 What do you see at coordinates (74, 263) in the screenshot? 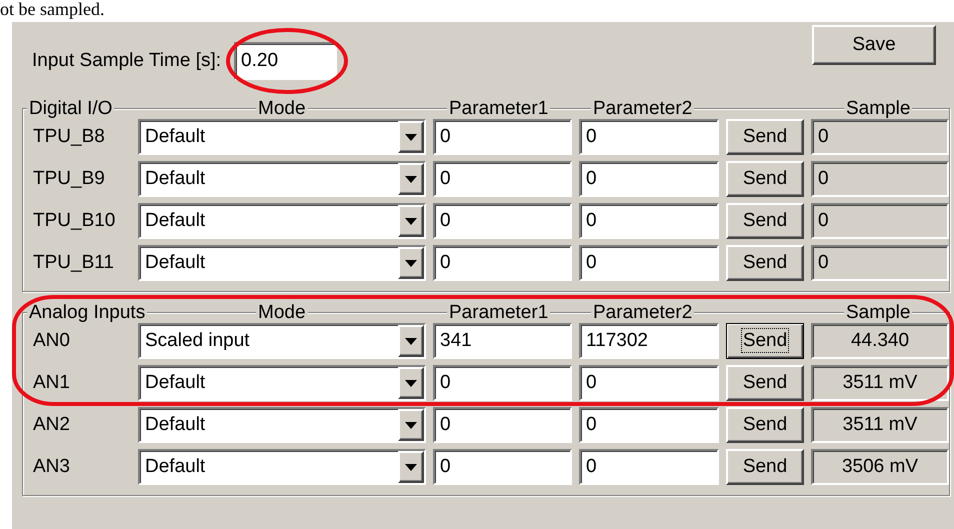
I see `row-label: TPU_B11` at bounding box center [74, 263].